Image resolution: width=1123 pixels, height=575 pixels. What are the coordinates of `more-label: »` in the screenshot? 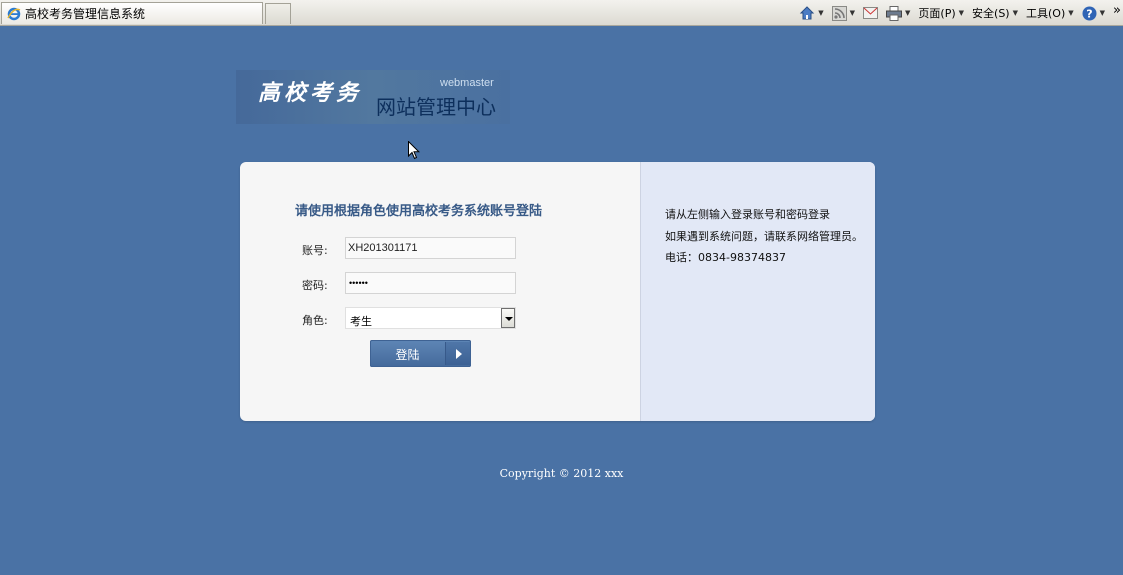 It's located at (1117, 10).